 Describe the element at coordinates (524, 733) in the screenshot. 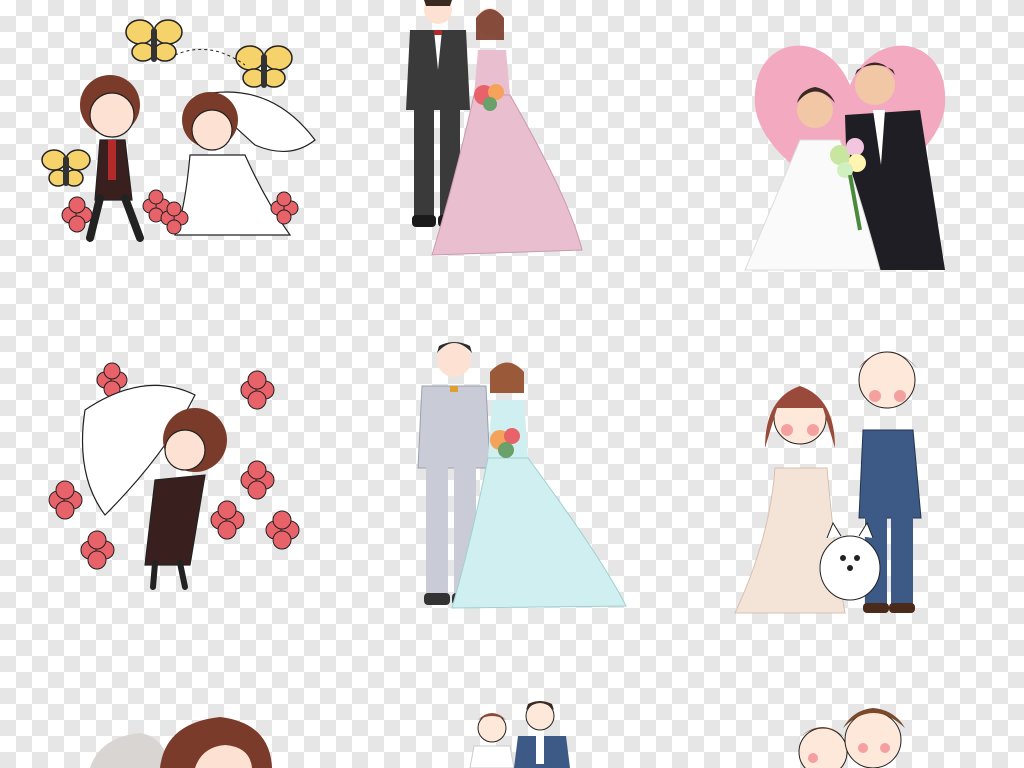

I see `couple-navy-suit-partial-clipart` at that location.